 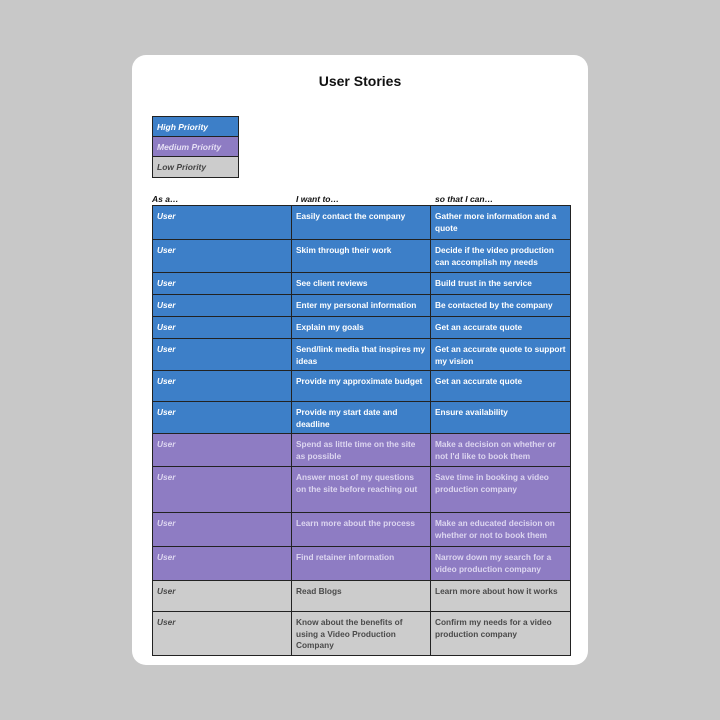 I want to click on cell-want: Easily contact the company, so click(x=361, y=222).